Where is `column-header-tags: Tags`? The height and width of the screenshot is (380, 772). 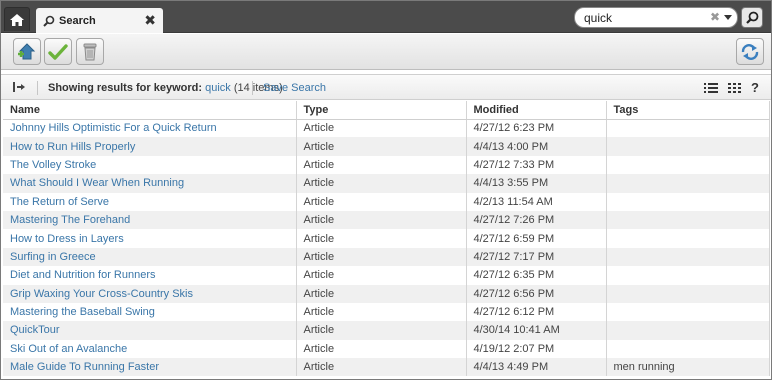
column-header-tags: Tags is located at coordinates (688, 110).